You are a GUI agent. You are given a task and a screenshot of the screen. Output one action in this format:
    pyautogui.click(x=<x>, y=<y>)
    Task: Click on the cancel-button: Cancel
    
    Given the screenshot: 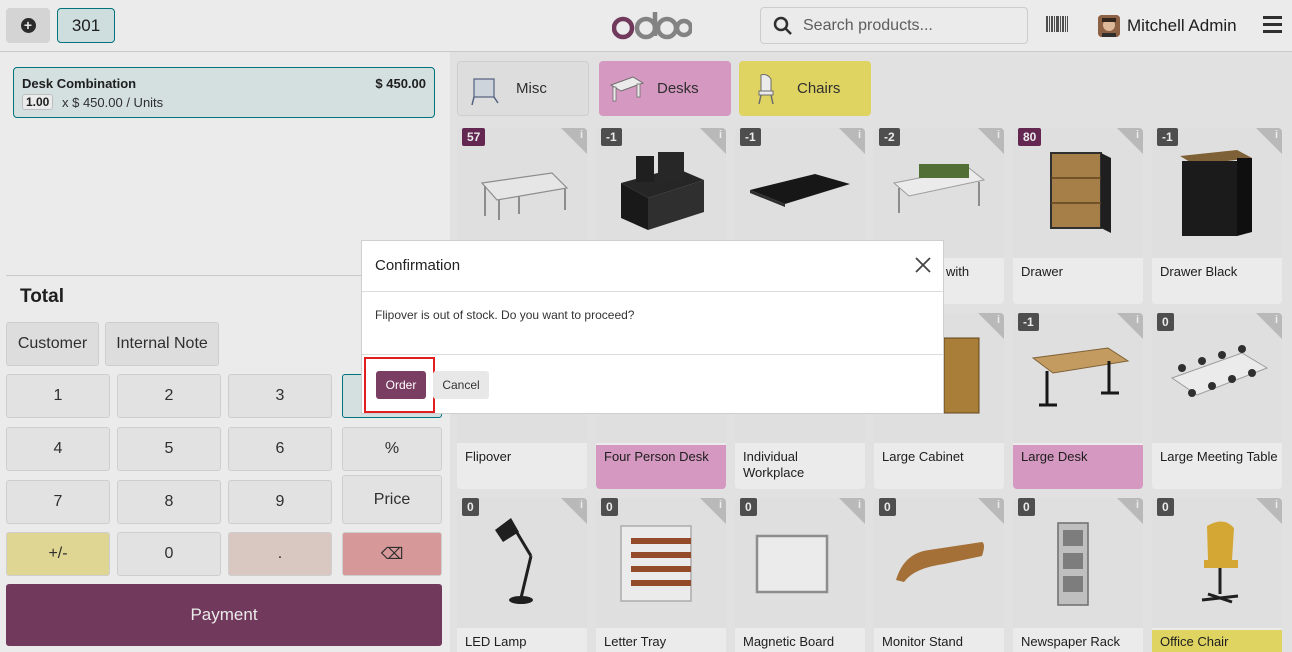 What is the action you would take?
    pyautogui.click(x=461, y=385)
    